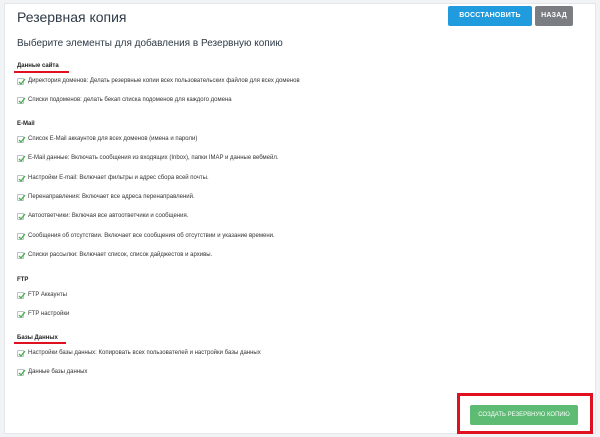 This screenshot has height=437, width=600. I want to click on create-backup-button: СОЗДАТЬ РЕЗЕРВНУЮ КОПИЮ, so click(524, 415).